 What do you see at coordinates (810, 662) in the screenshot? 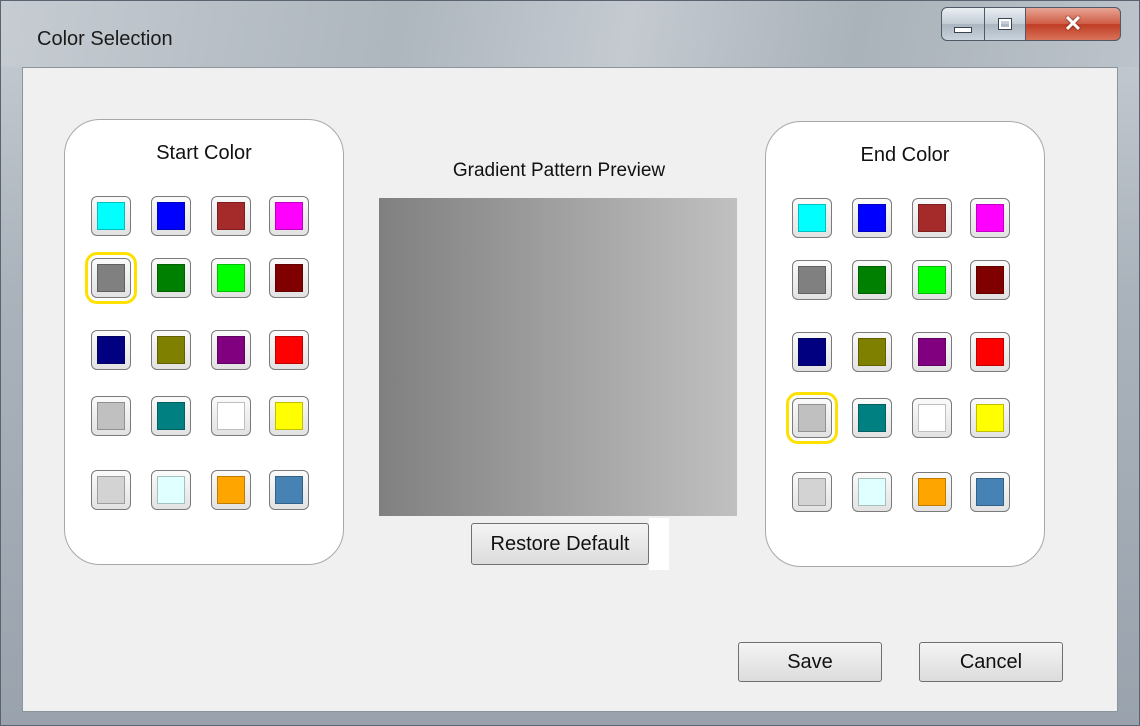
I see `save-button: Save` at bounding box center [810, 662].